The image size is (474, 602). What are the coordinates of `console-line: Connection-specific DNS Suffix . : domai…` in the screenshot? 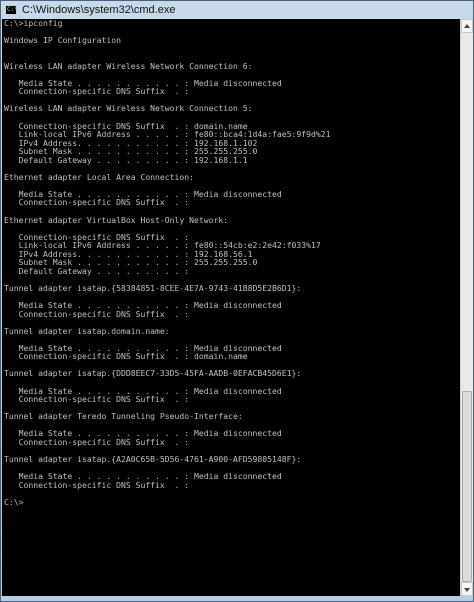 It's located at (126, 356).